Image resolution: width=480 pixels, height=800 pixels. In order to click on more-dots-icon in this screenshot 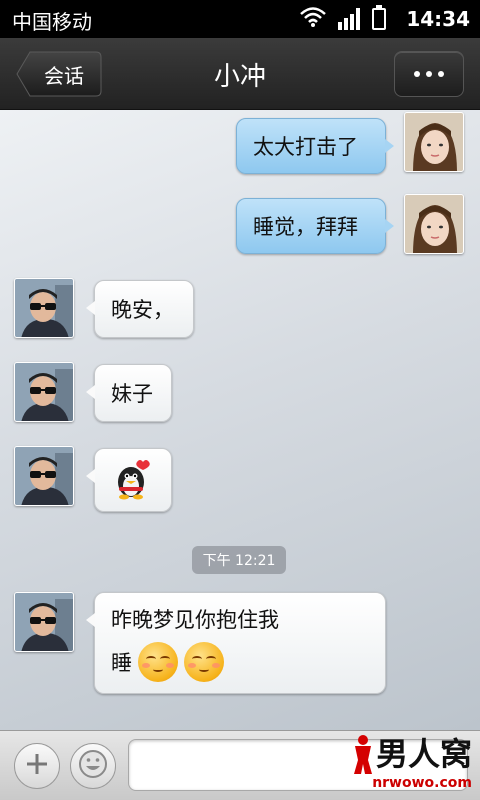, I will do `click(429, 74)`.